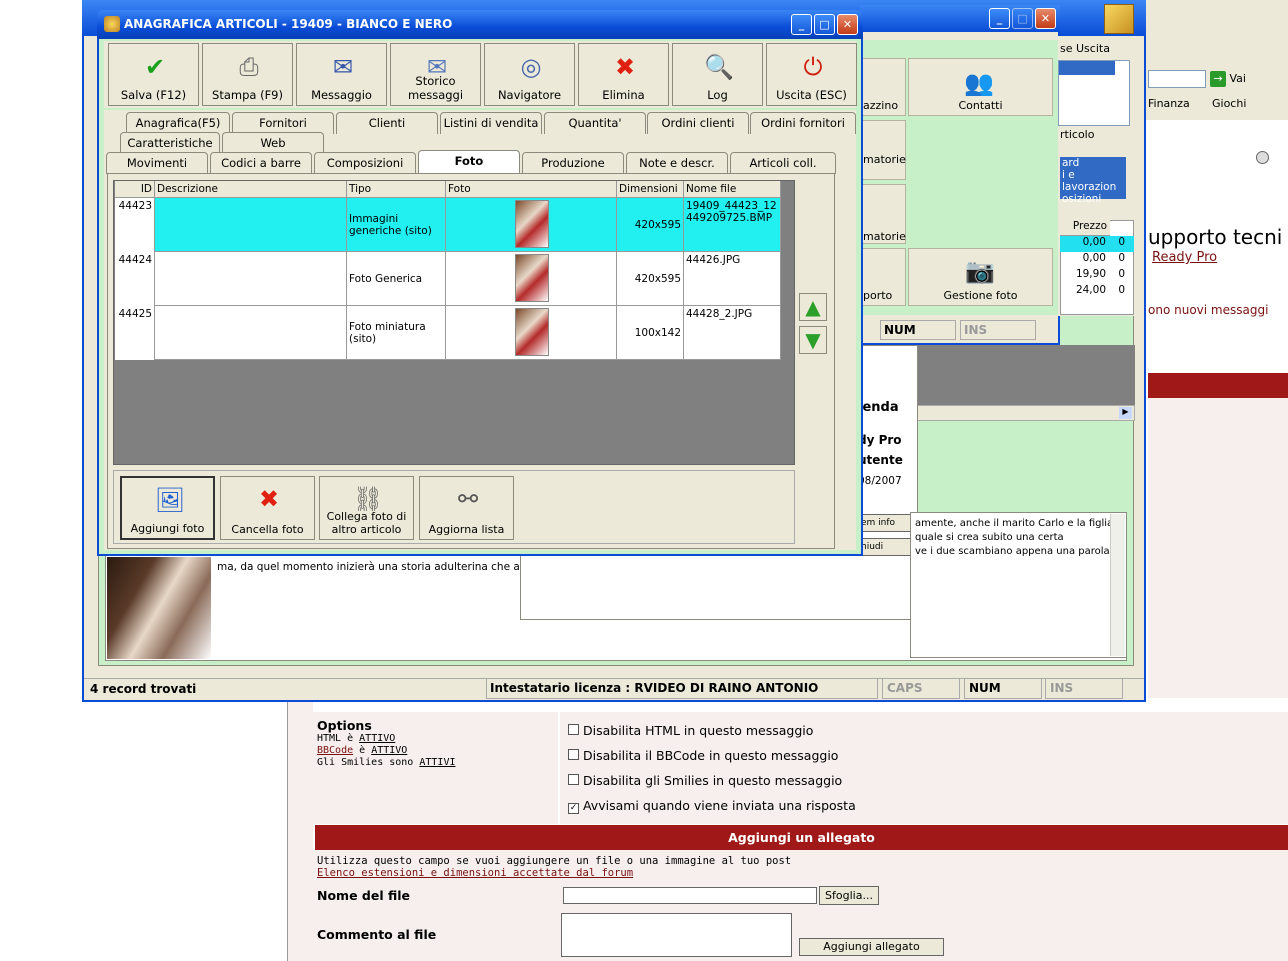 Image resolution: width=1288 pixels, height=961 pixels. I want to click on column-header-4: Dimensioni, so click(650, 189).